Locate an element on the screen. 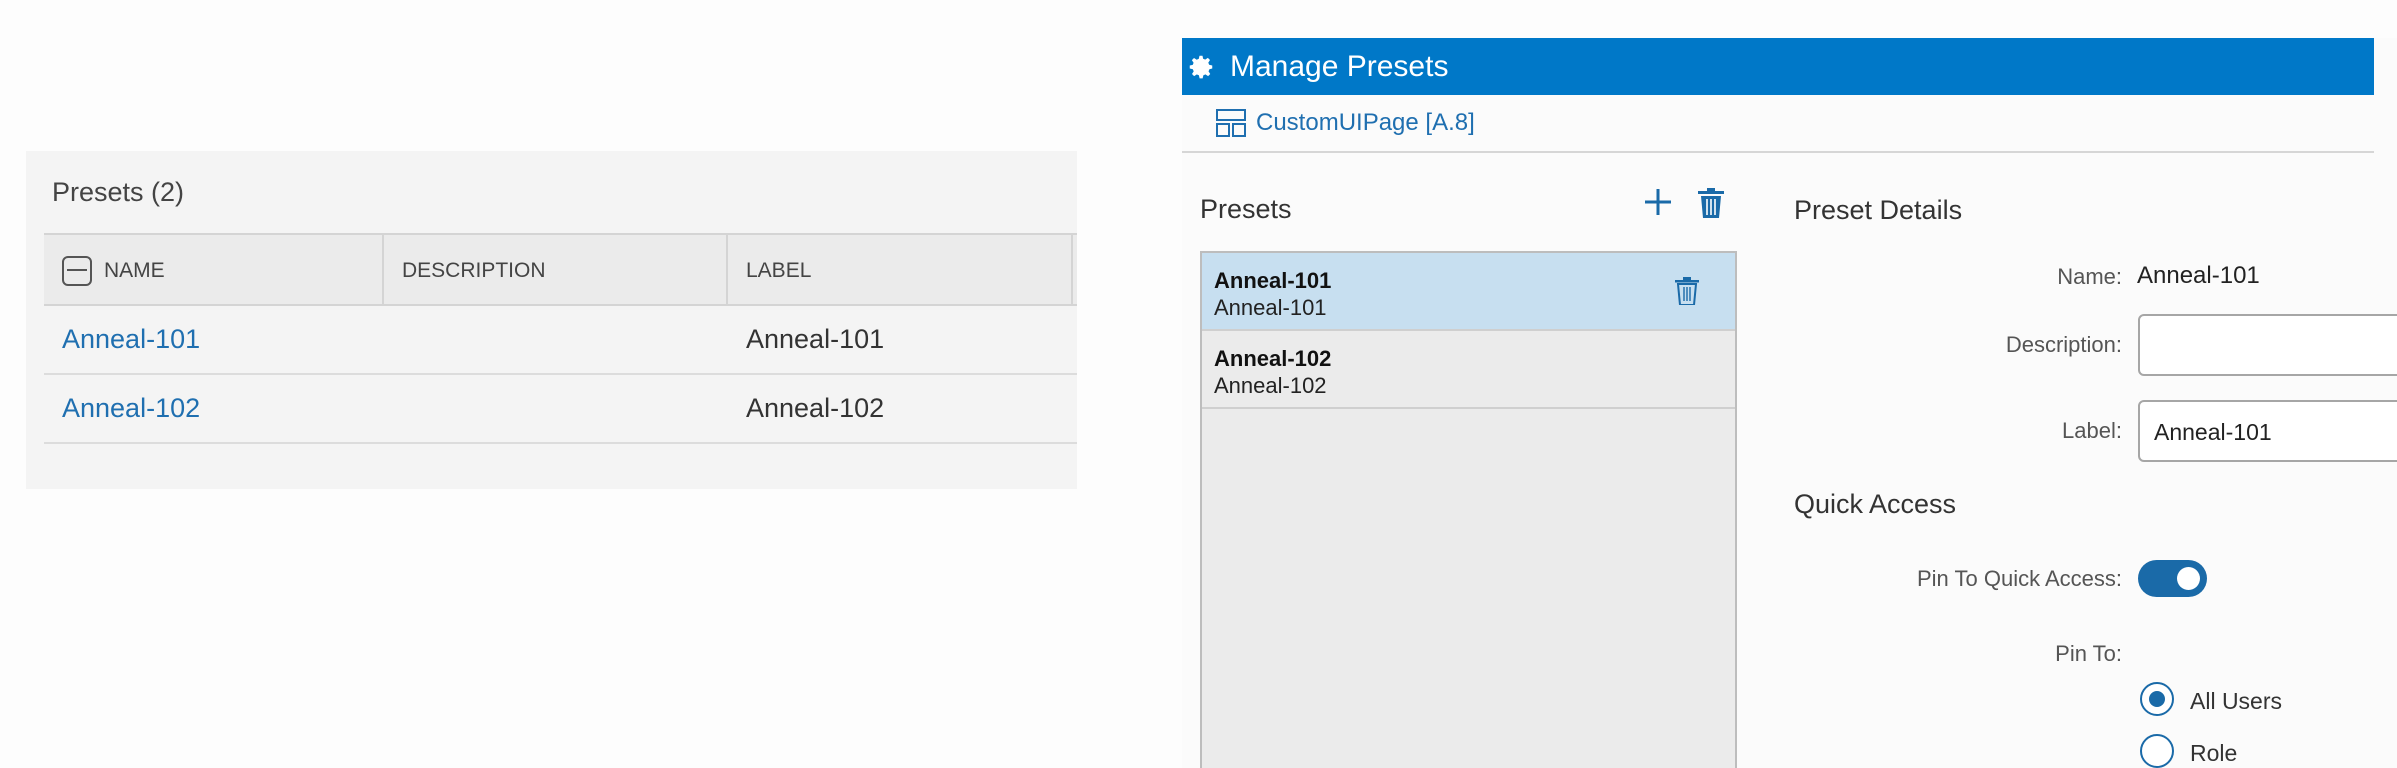  radio-role is located at coordinates (2157, 751).